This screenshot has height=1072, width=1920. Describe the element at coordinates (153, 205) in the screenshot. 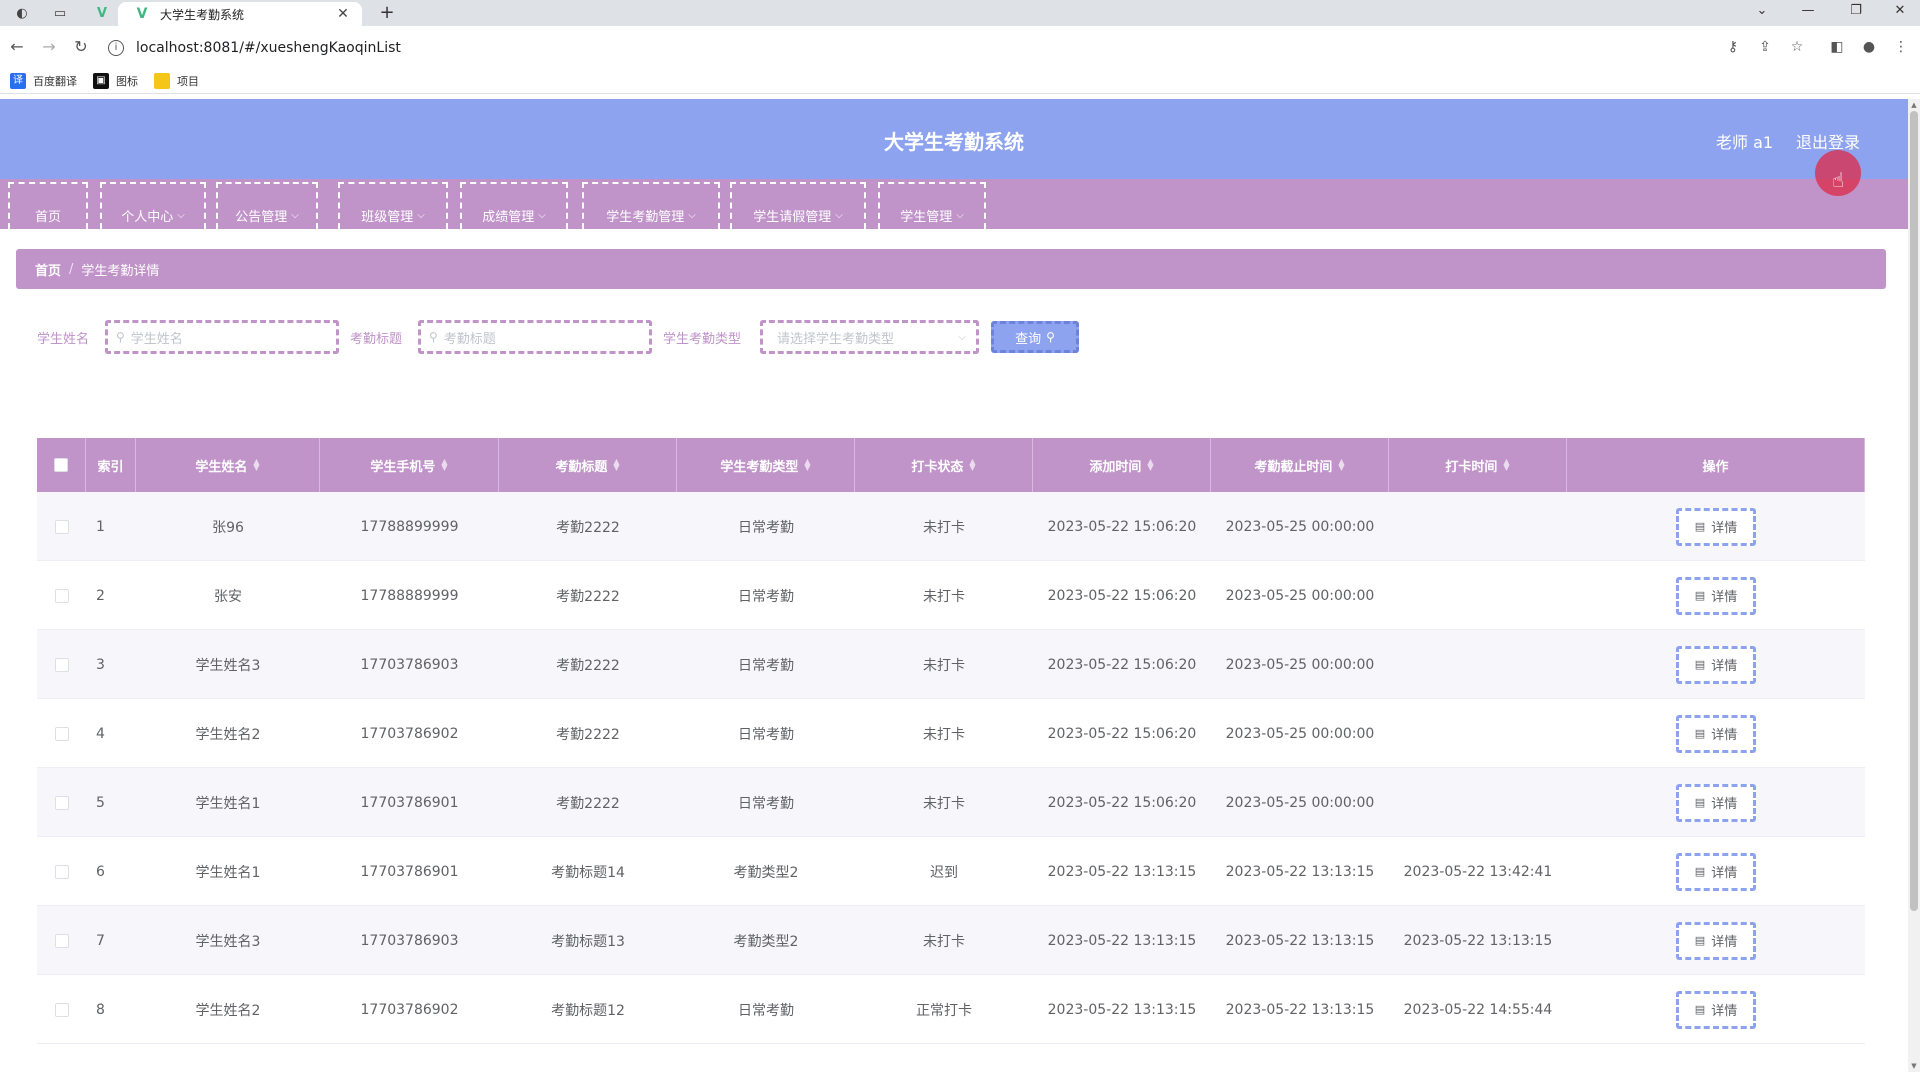

I see `nav-item: 个人中心 ⌵` at that location.